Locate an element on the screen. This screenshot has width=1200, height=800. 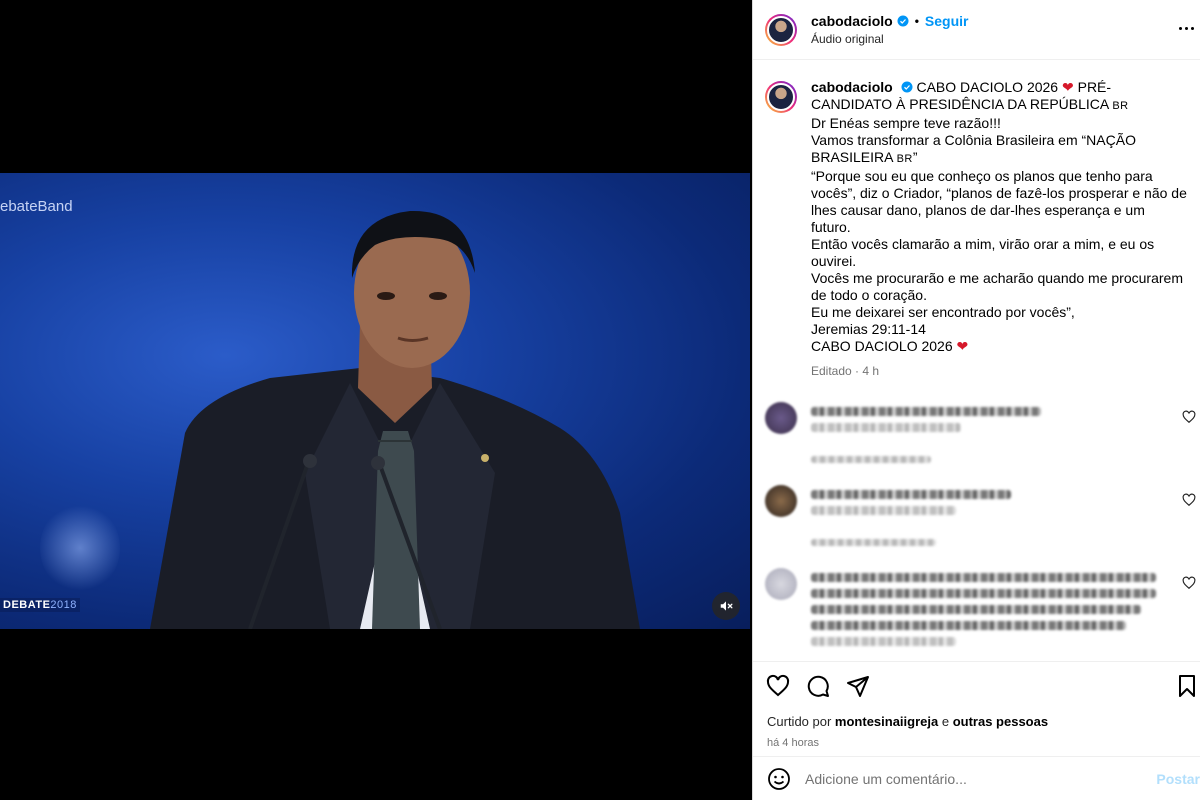
paper-plane-icon is located at coordinates (858, 686).